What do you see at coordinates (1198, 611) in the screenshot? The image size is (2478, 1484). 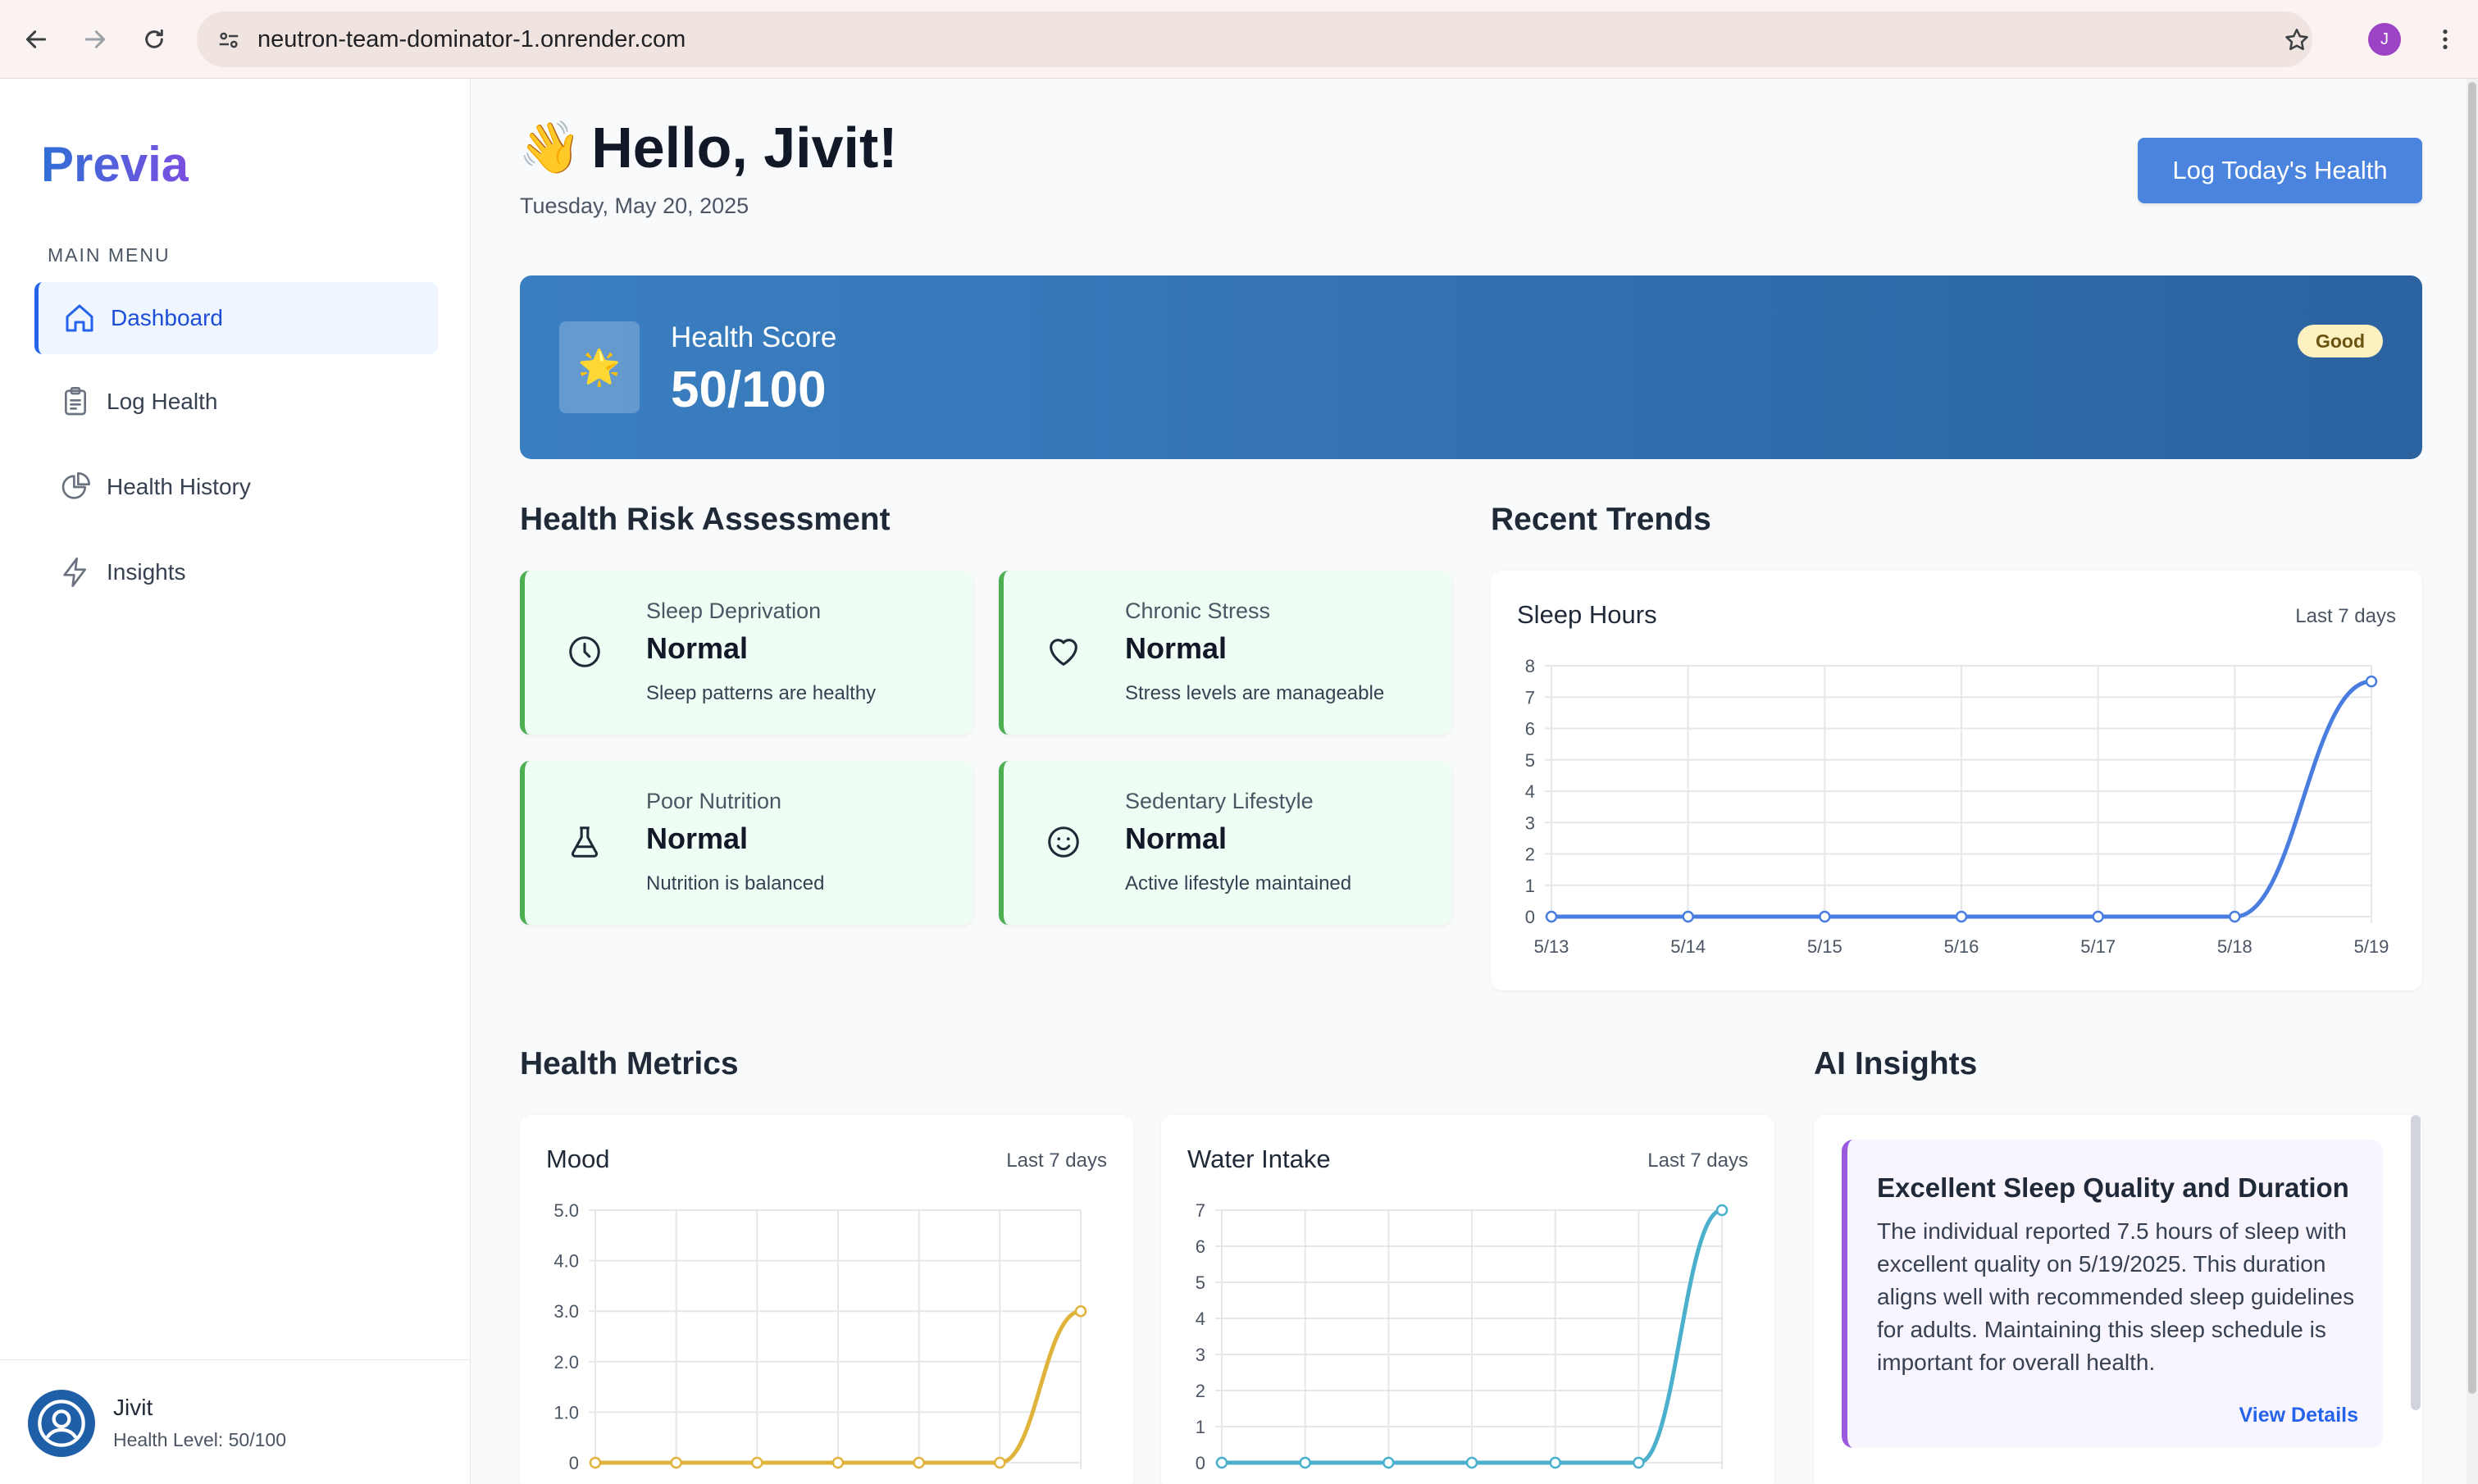 I see `risk-name: Chronic Stress` at bounding box center [1198, 611].